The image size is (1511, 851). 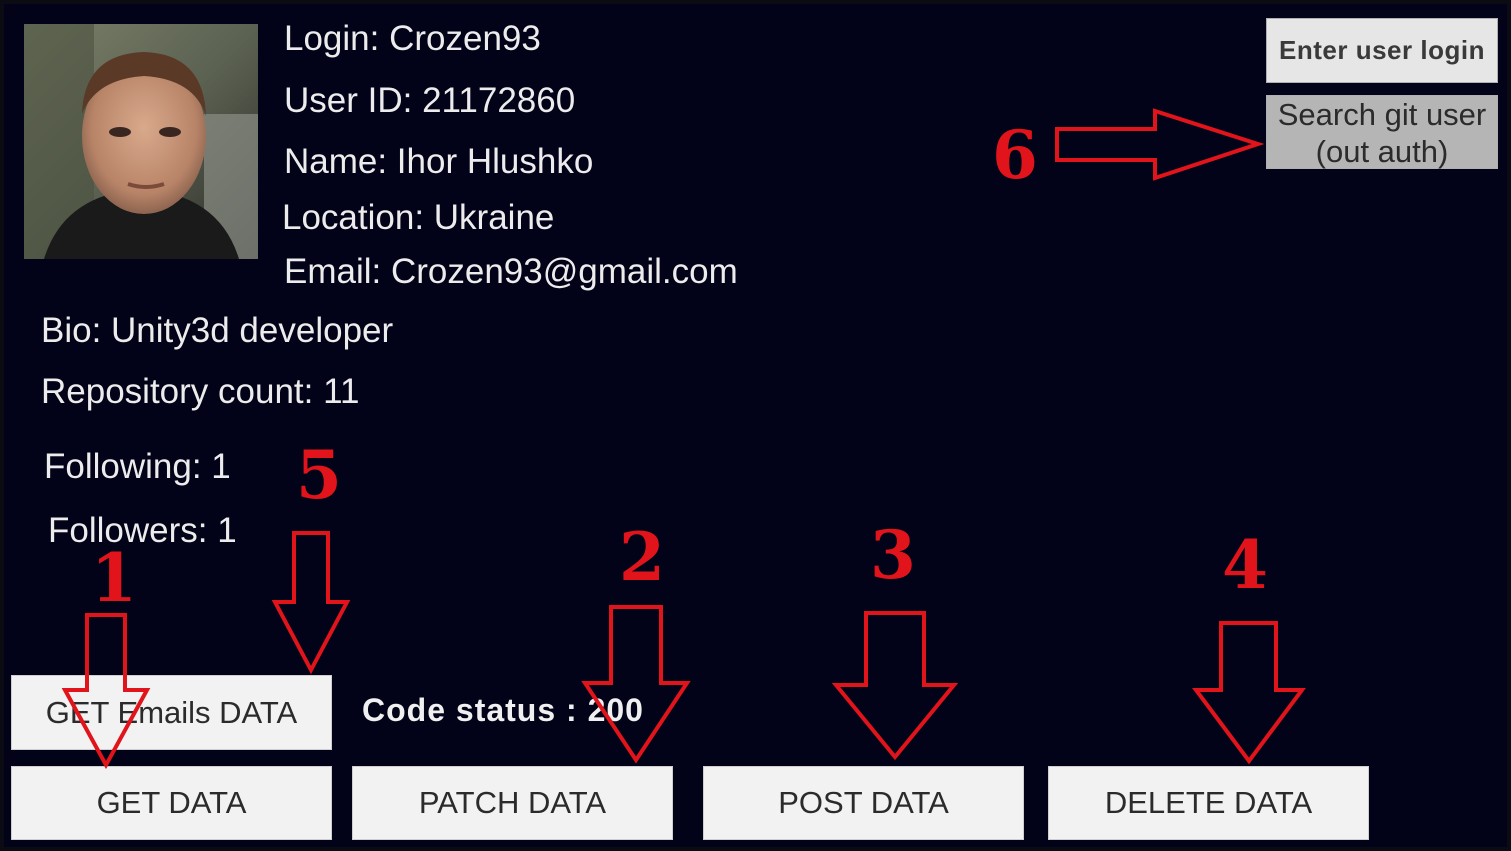 What do you see at coordinates (893, 555) in the screenshot?
I see `annotation-number: 3` at bounding box center [893, 555].